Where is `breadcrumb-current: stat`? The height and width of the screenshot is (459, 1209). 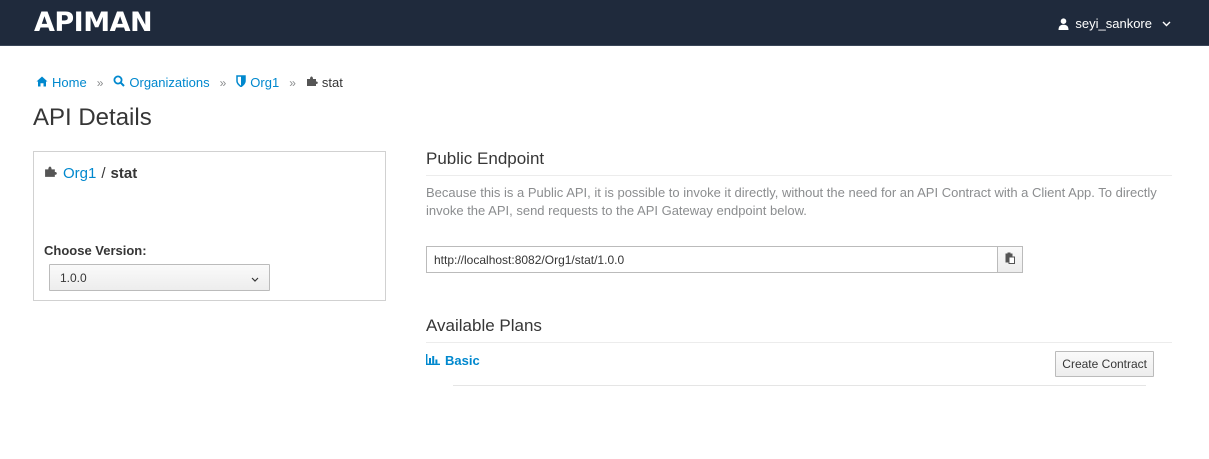 breadcrumb-current: stat is located at coordinates (324, 82).